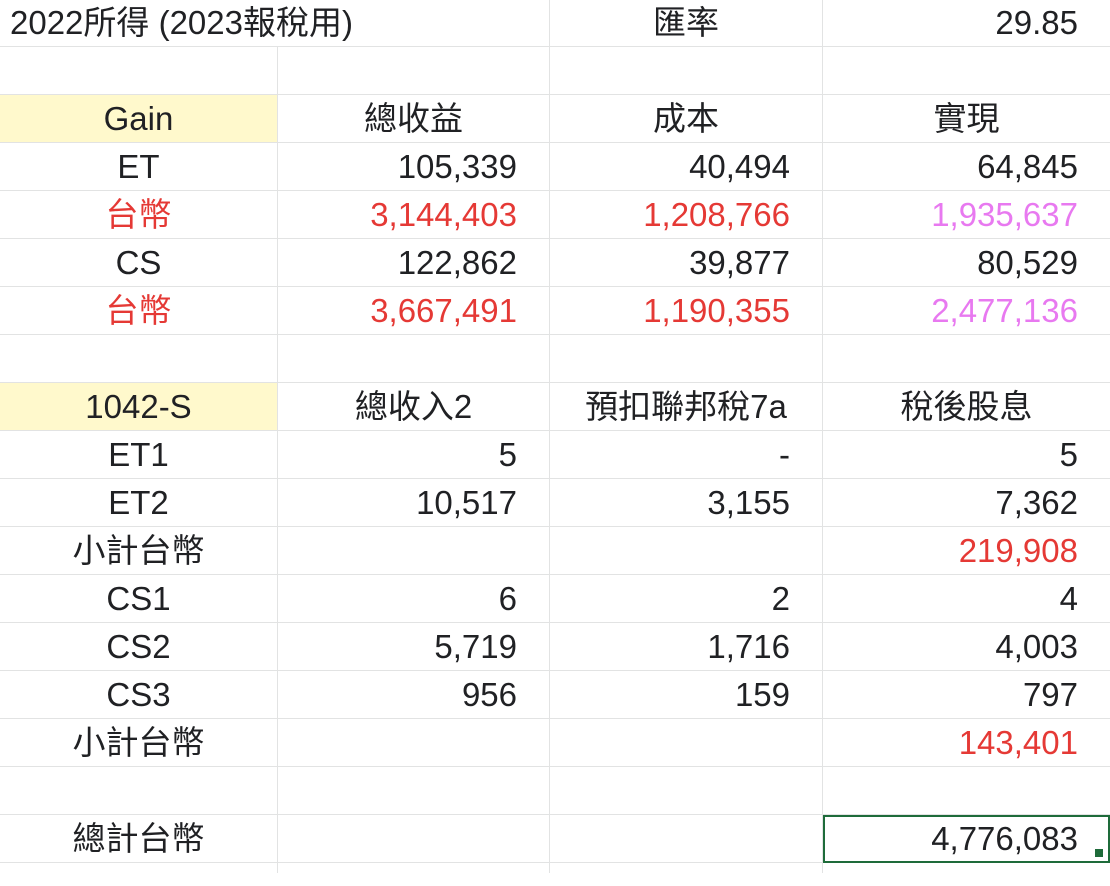 The width and height of the screenshot is (1110, 886). I want to click on cell-d12: 219,908, so click(966, 551).